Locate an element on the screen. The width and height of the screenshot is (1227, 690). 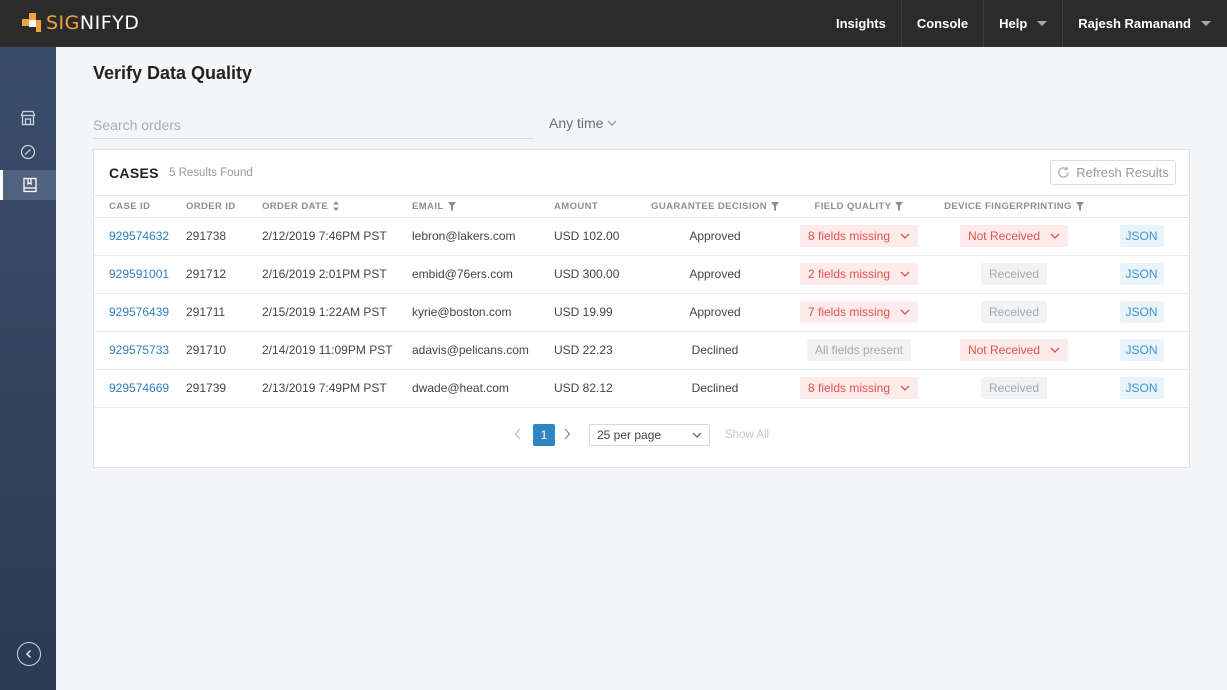
col-field-quality: FIELD QUALITY is located at coordinates (859, 207).